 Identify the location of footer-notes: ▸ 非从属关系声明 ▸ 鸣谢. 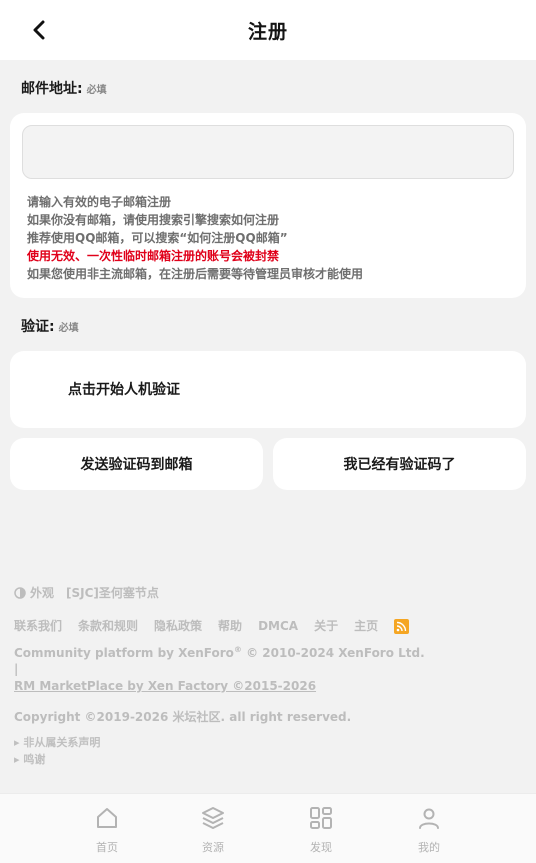
(57, 751).